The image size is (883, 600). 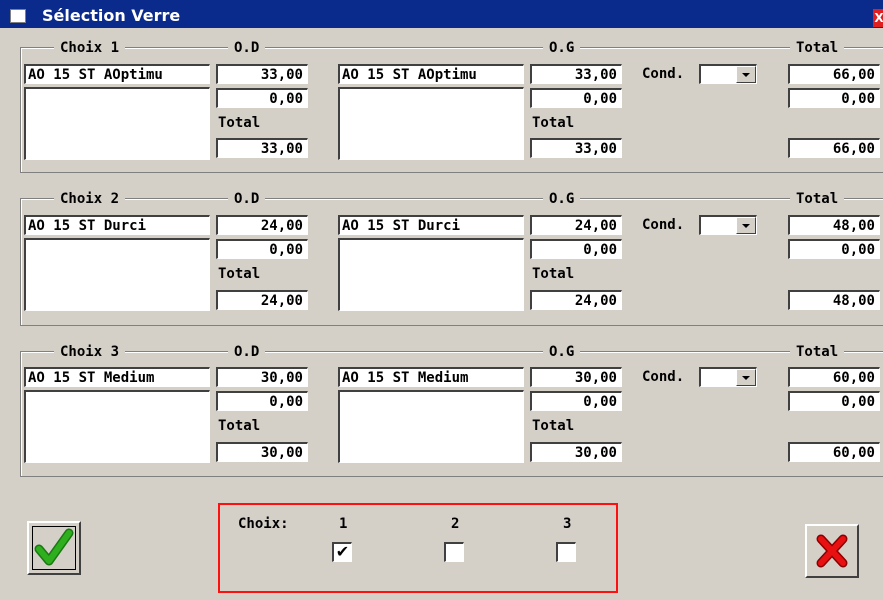 What do you see at coordinates (834, 452) in the screenshot?
I see `grand-total-field: 60,00` at bounding box center [834, 452].